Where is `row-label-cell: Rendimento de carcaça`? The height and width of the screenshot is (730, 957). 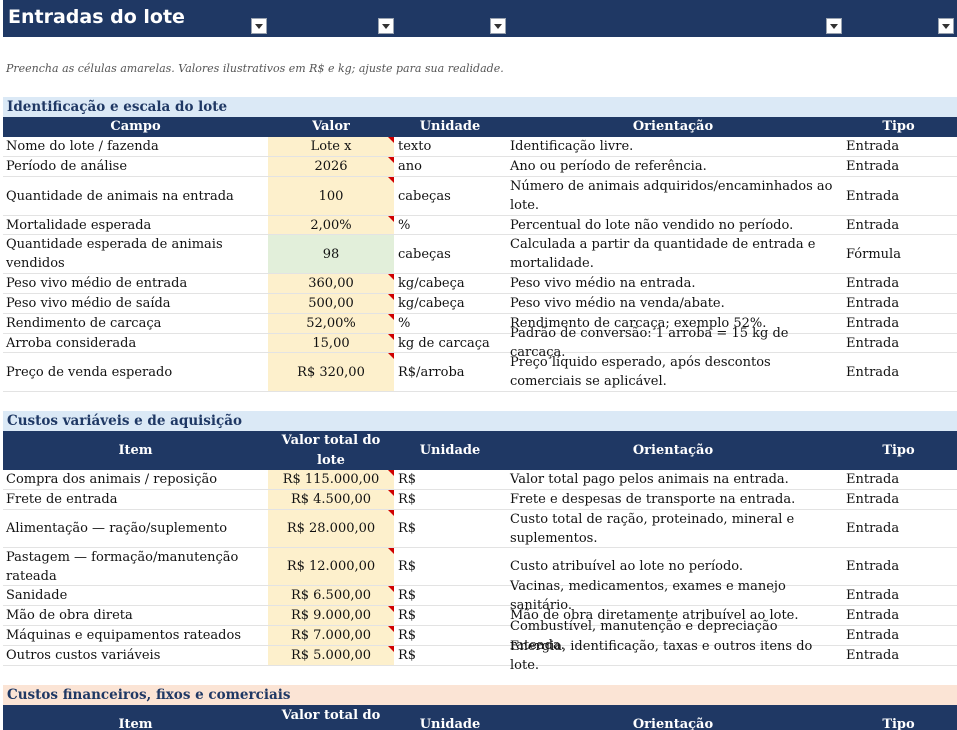
row-label-cell: Rendimento de carcaça is located at coordinates (135, 323).